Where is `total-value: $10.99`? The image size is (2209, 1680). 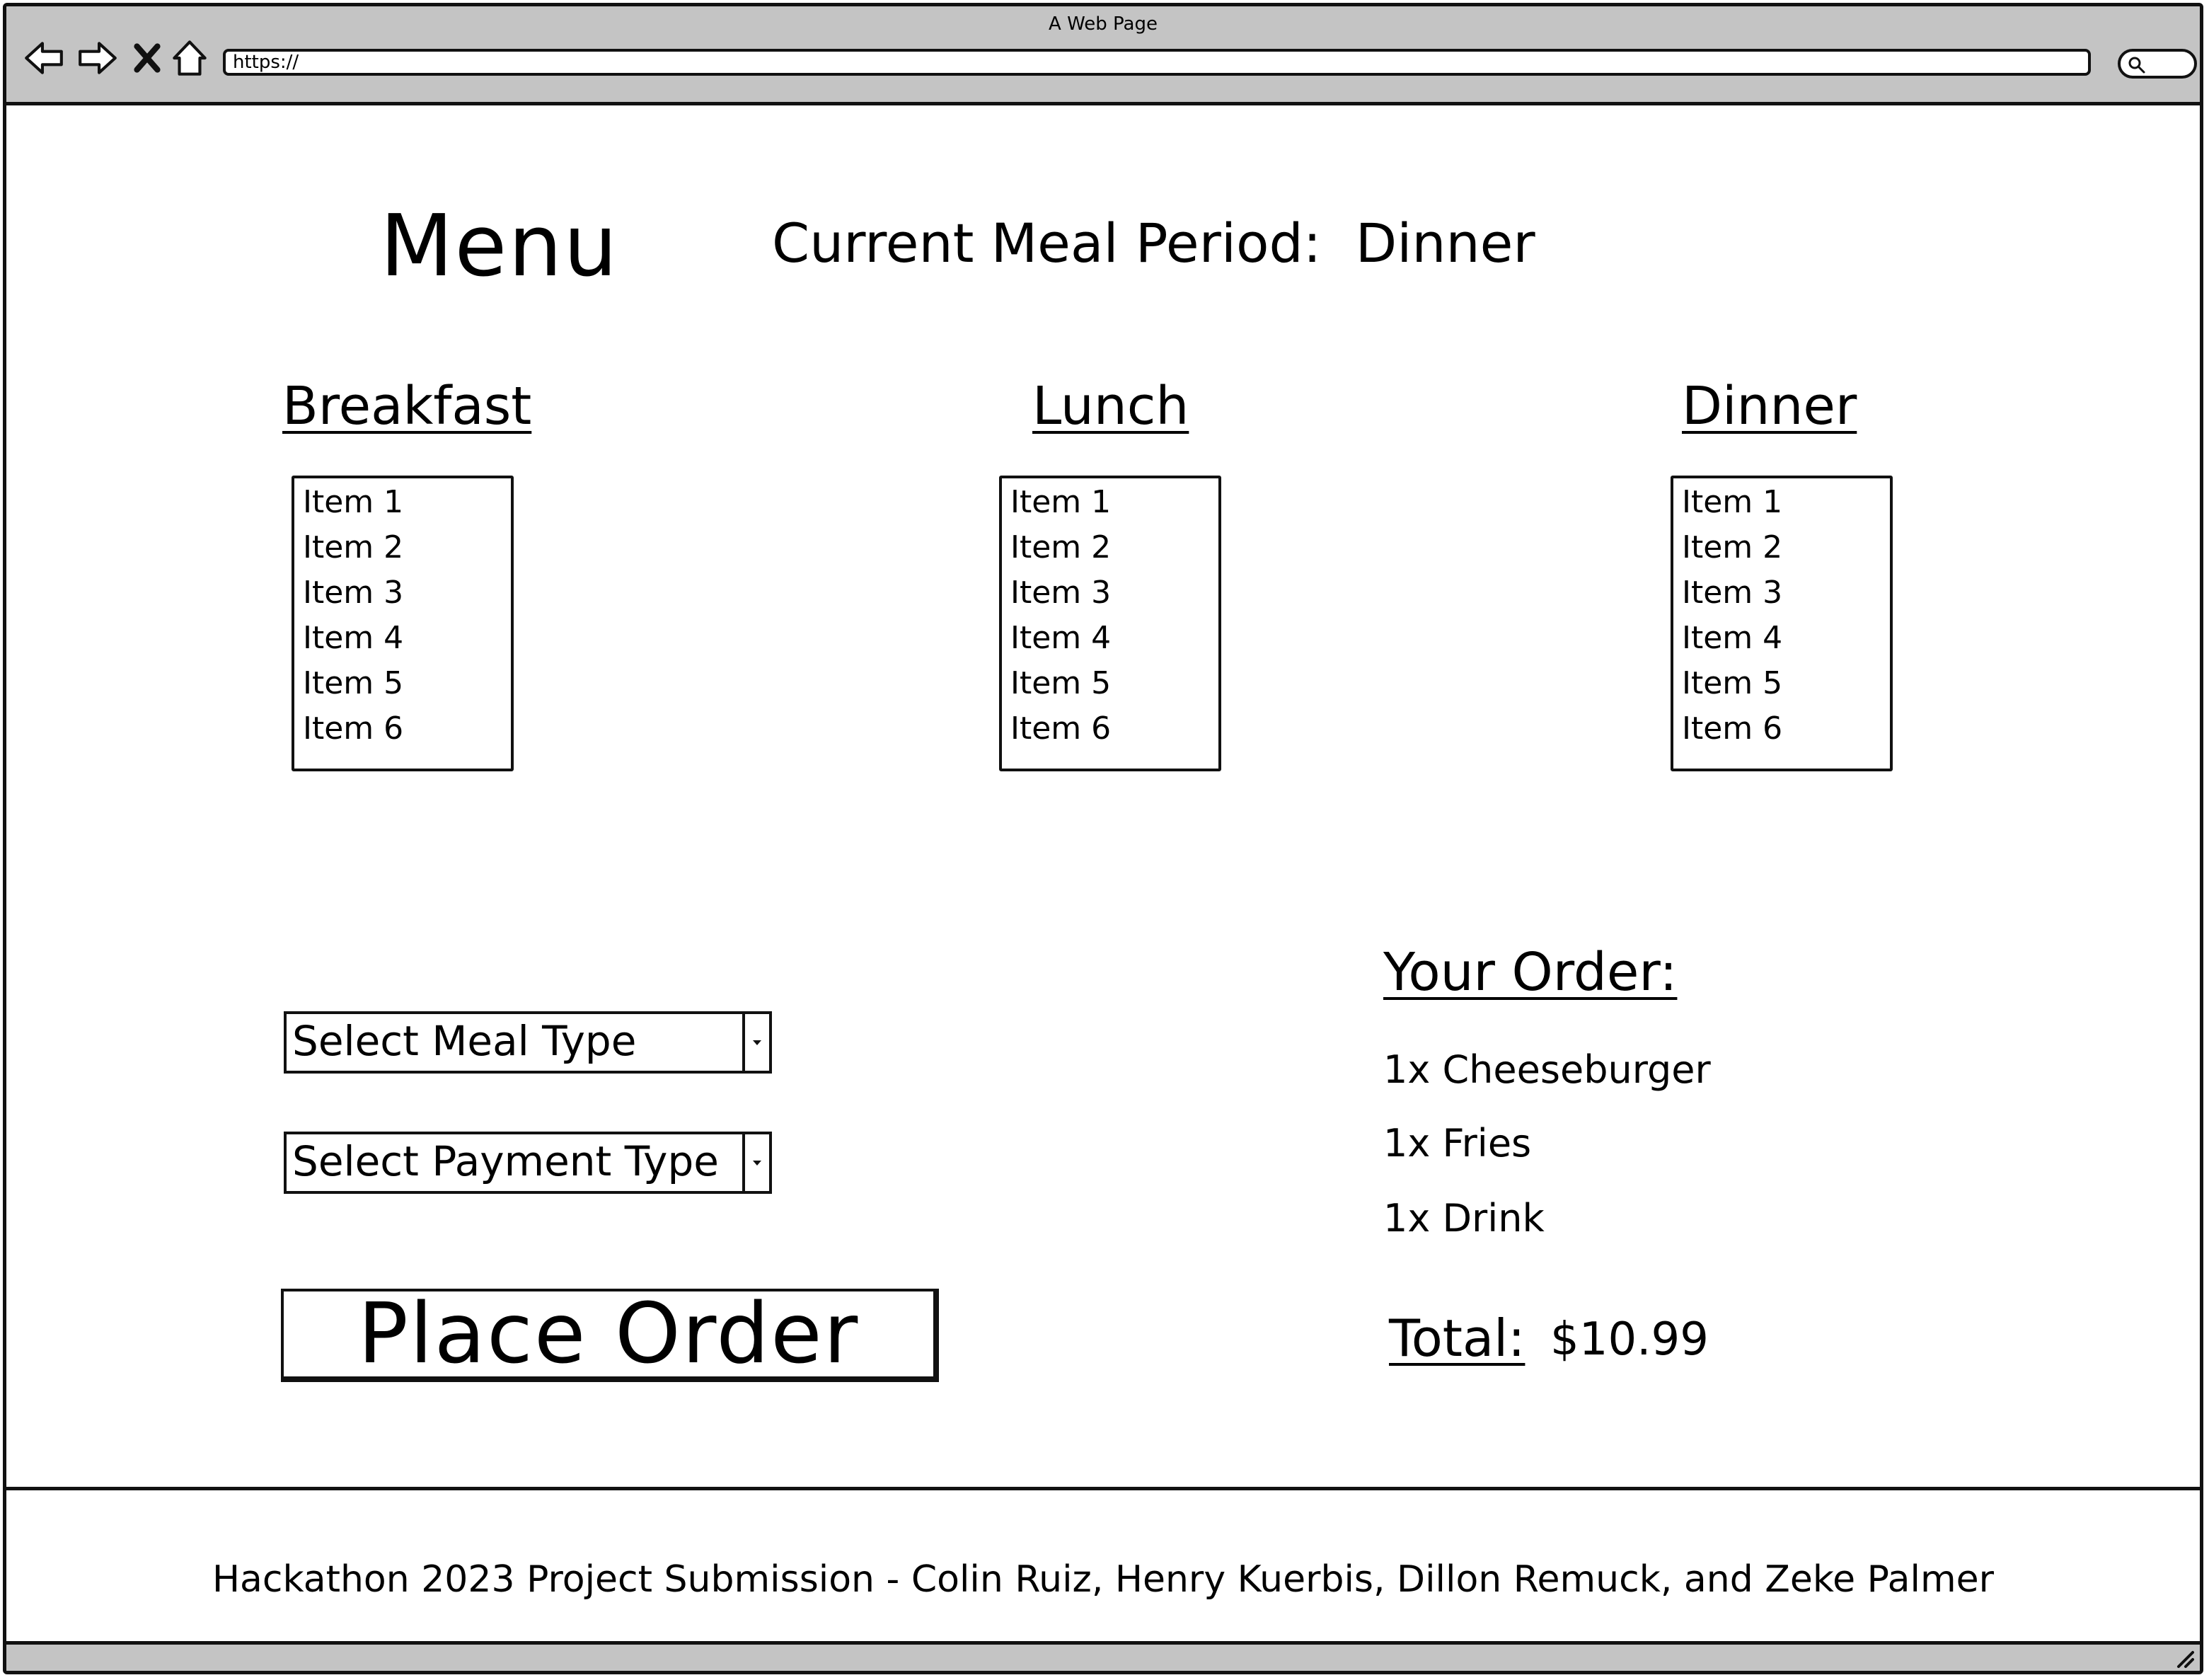 total-value: $10.99 is located at coordinates (1630, 1339).